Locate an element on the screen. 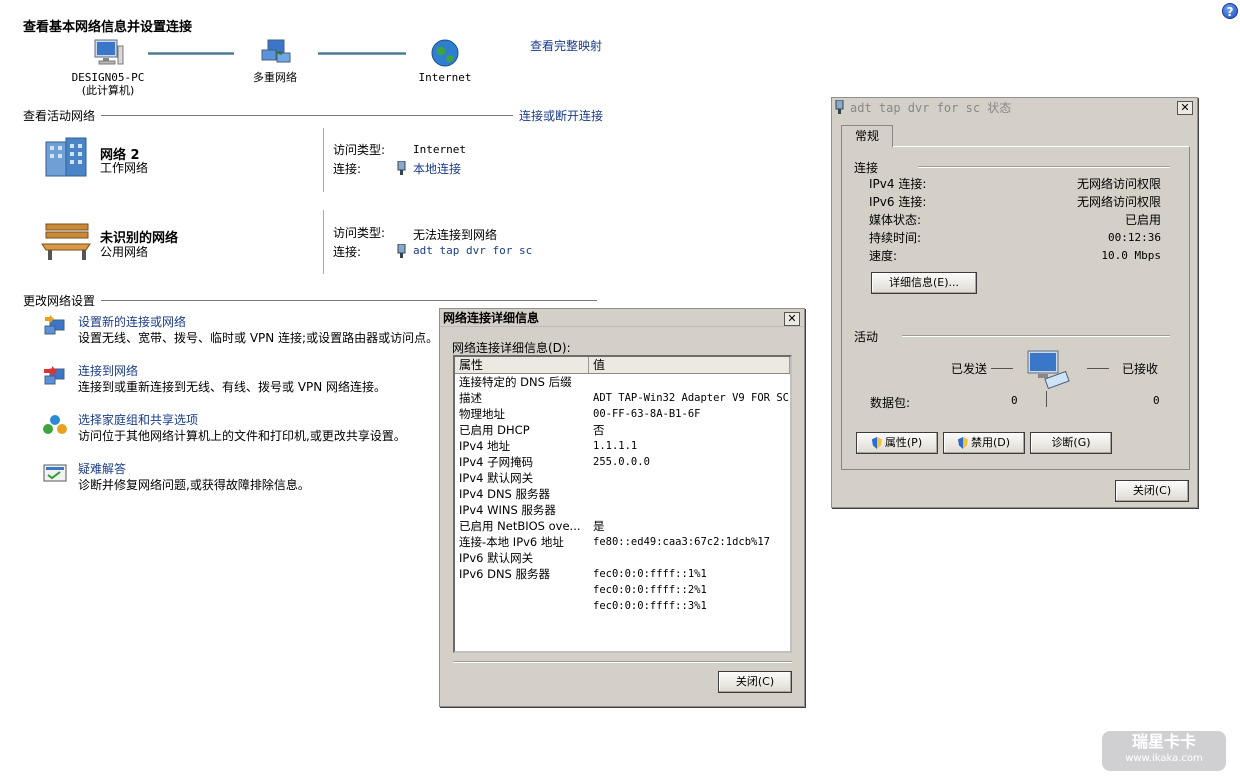 The height and width of the screenshot is (783, 1240). row-property: 连接特定的 DNS 后缀 is located at coordinates (515, 382).